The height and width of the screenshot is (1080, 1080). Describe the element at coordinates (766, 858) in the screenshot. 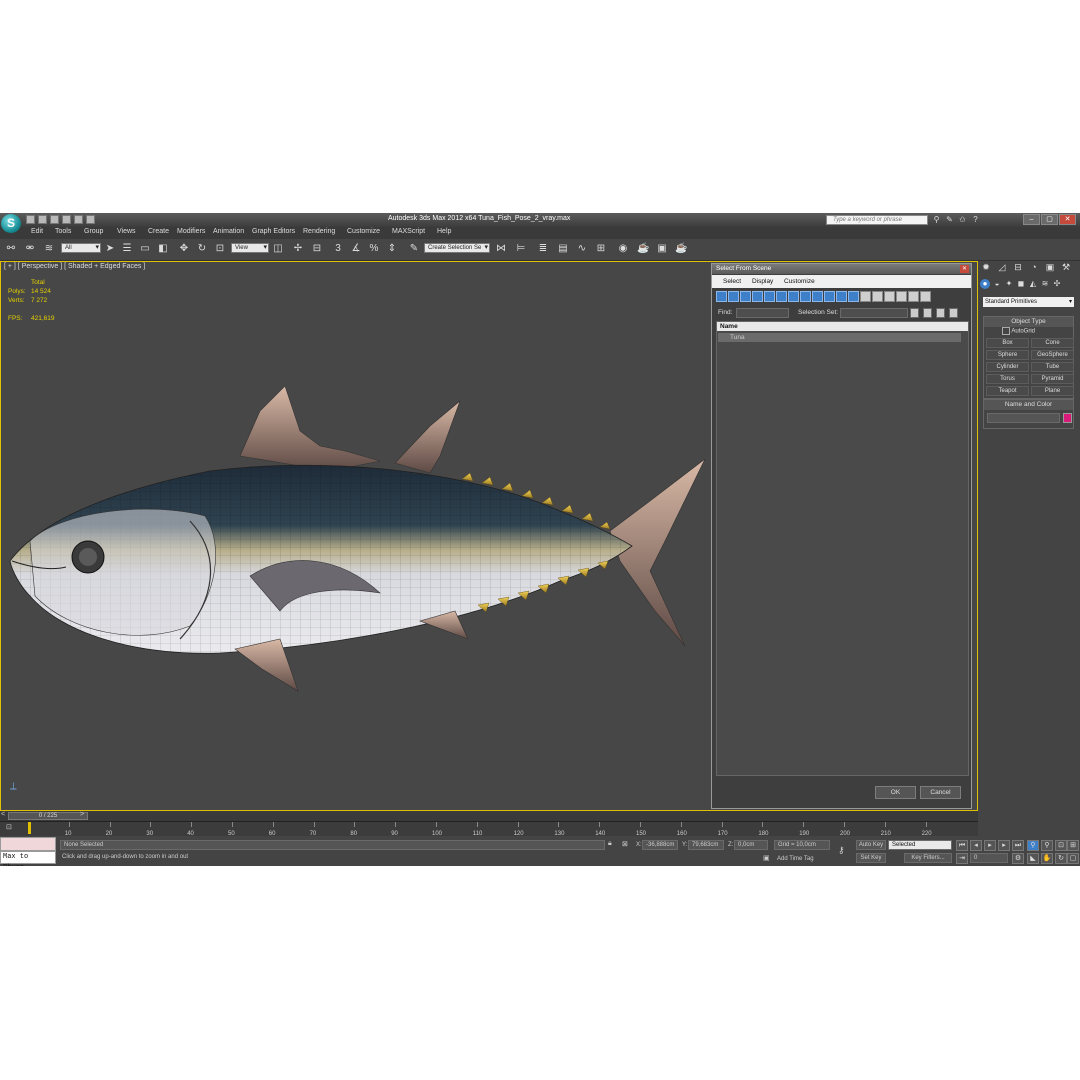

I see `time-tag-icon: ▣` at that location.